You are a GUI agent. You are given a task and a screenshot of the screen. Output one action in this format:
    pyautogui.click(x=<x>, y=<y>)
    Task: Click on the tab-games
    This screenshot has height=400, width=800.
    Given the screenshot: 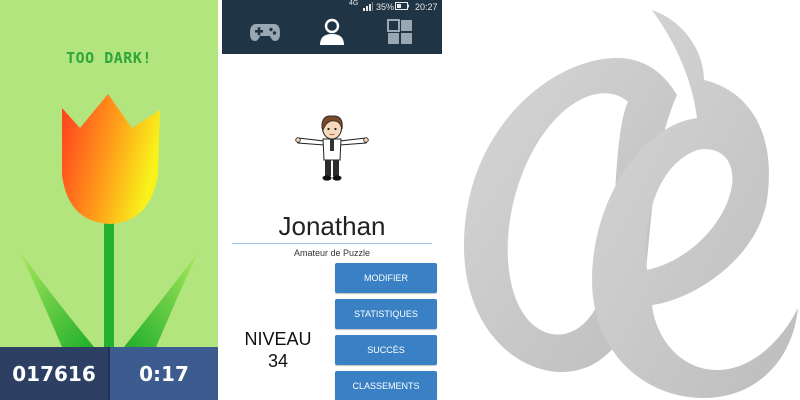 What is the action you would take?
    pyautogui.click(x=265, y=34)
    